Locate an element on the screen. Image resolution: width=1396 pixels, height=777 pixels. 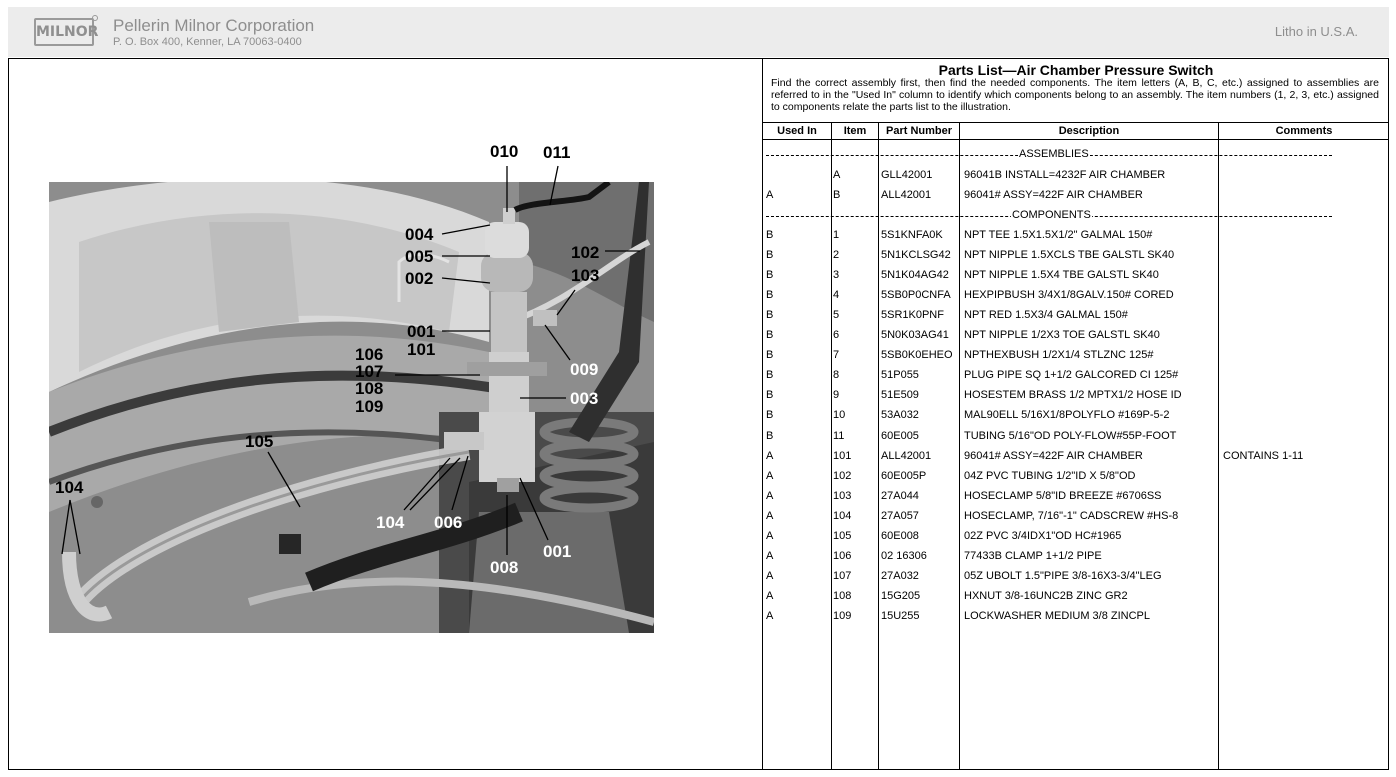
cell-description: 02Z PVC 3/4IDX1"OD HC#1965 is located at coordinates (1043, 535).